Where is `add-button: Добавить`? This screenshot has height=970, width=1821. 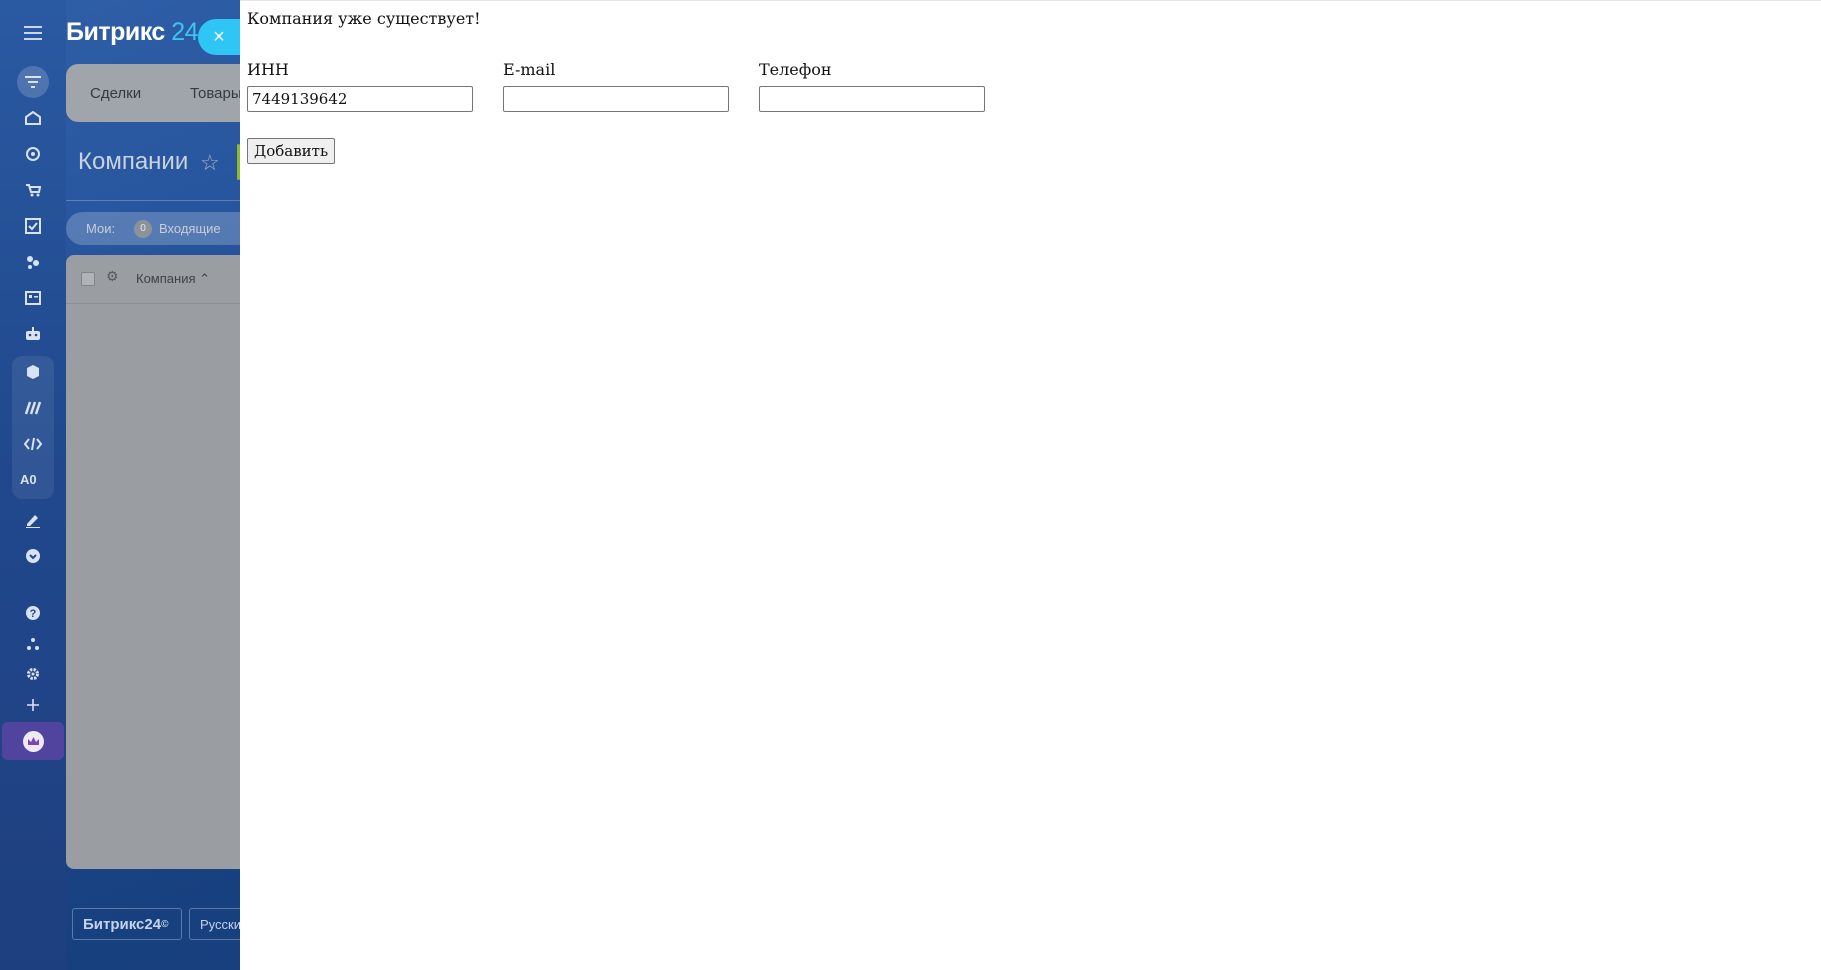 add-button: Добавить is located at coordinates (291, 151).